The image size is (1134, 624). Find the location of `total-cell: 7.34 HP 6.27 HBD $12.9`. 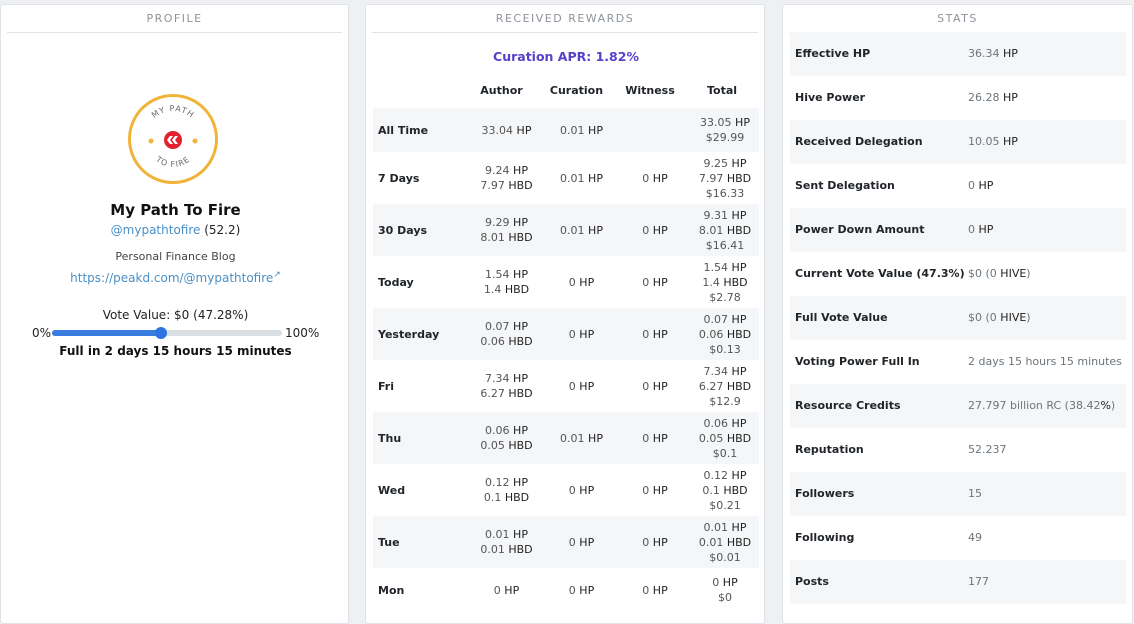

total-cell: 7.34 HP 6.27 HBD $12.9 is located at coordinates (725, 386).